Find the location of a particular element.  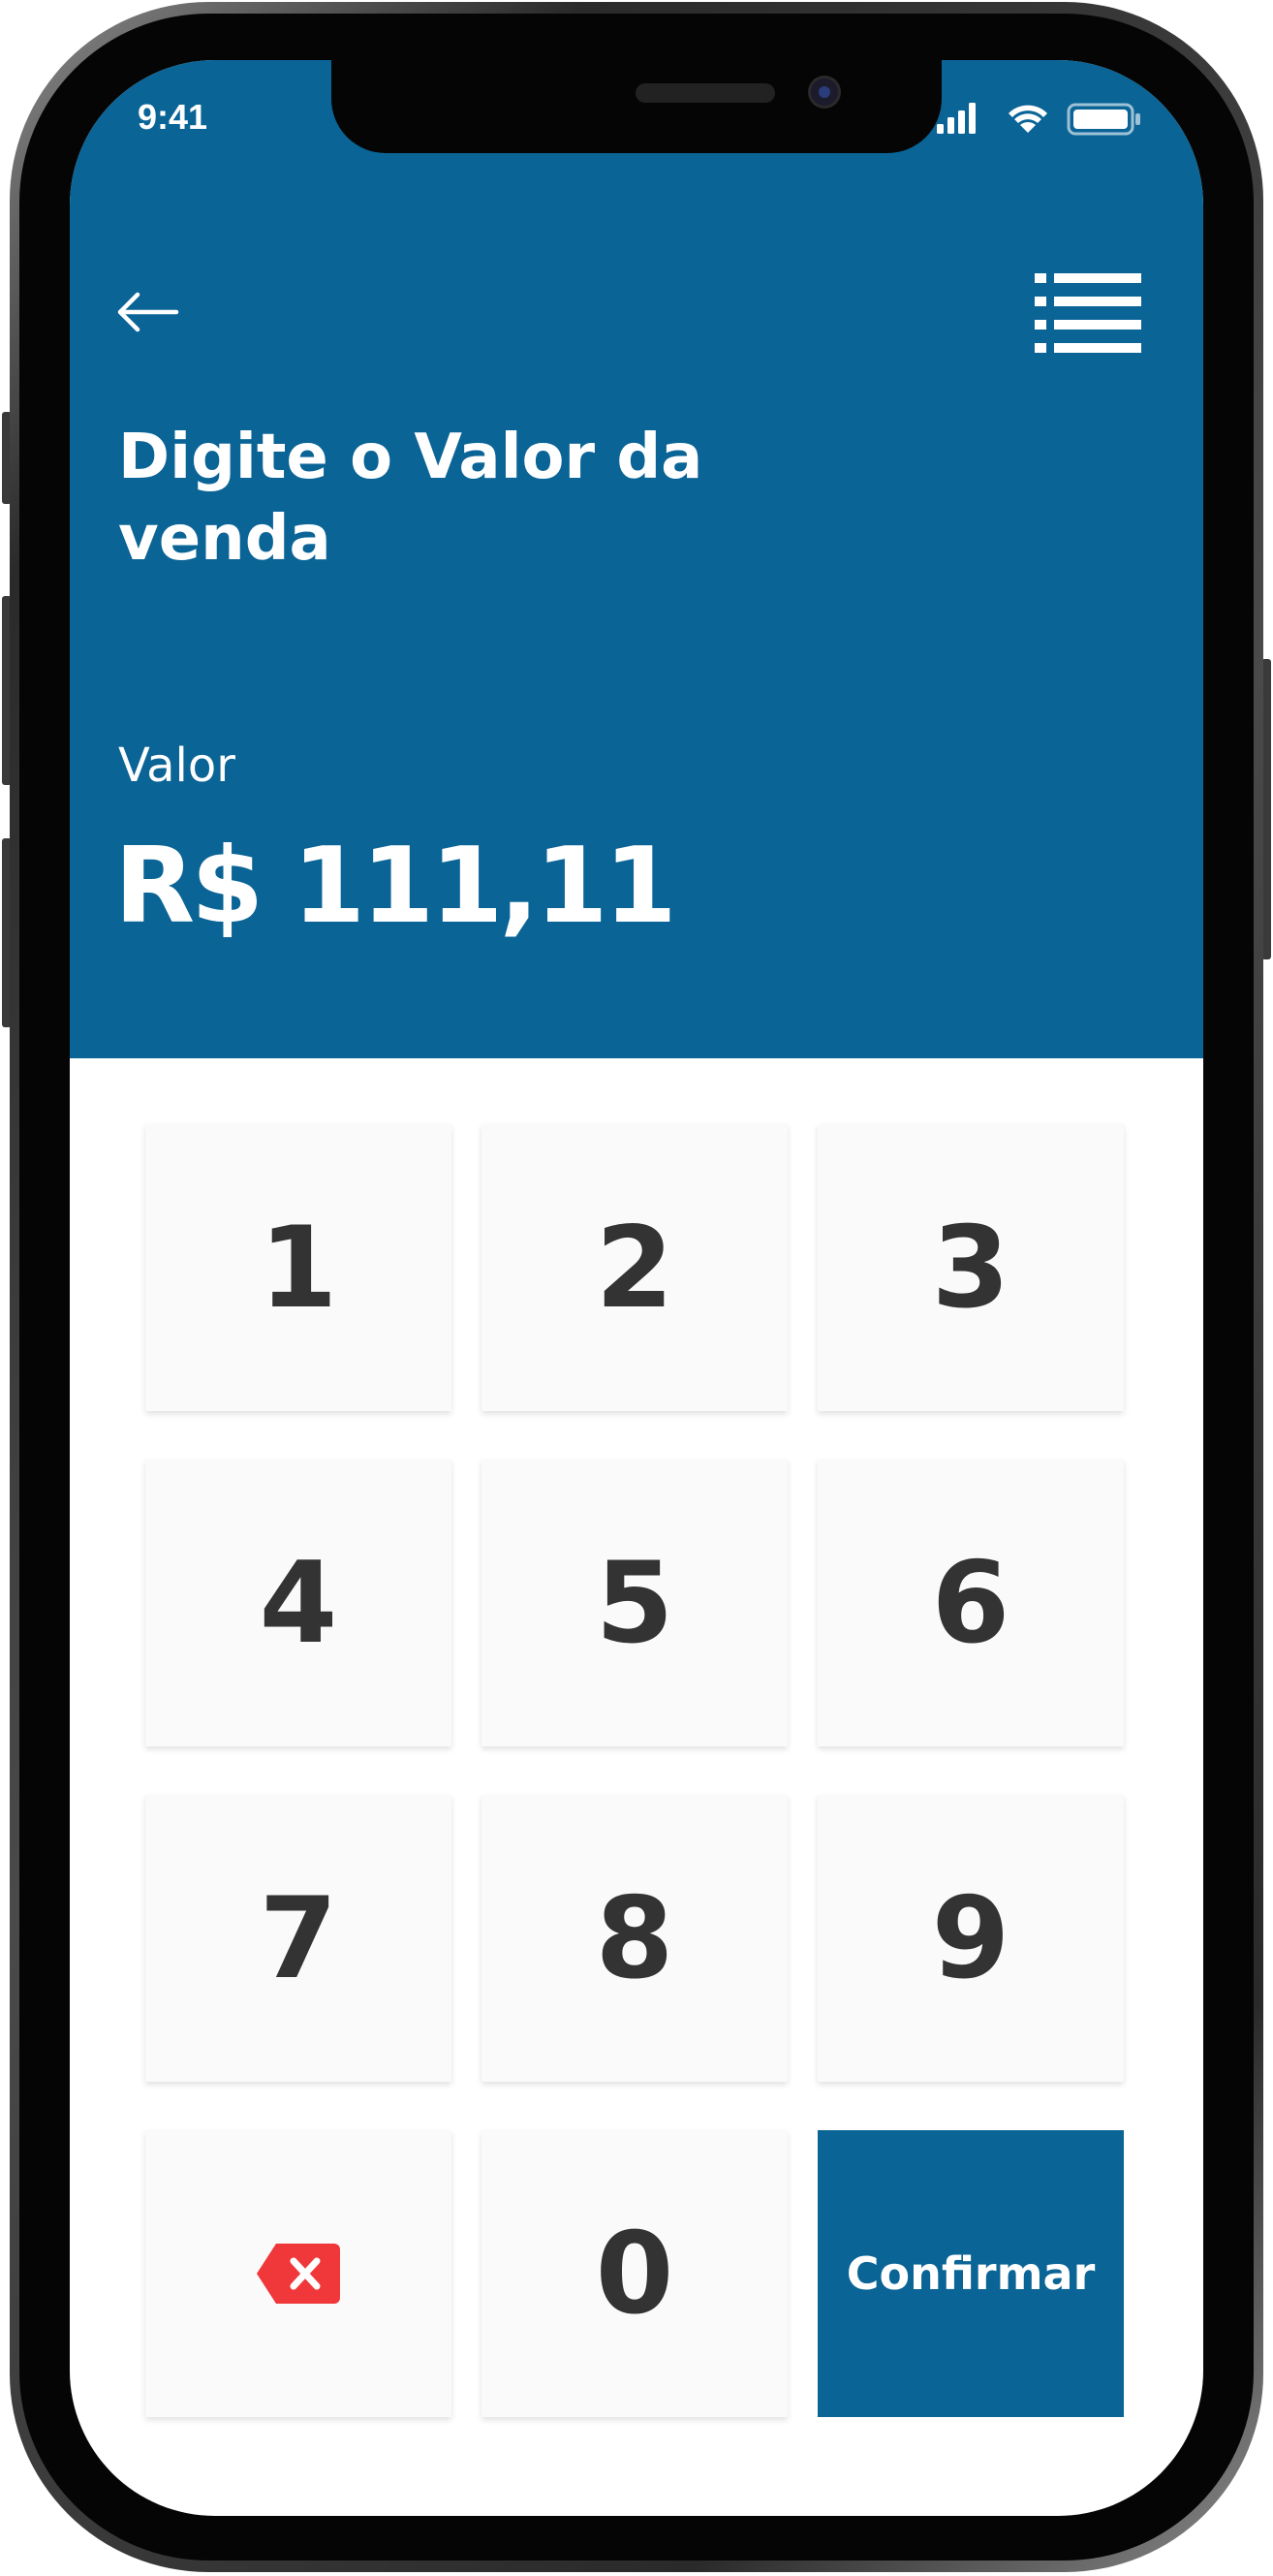

backspace-icon is located at coordinates (298, 2274).